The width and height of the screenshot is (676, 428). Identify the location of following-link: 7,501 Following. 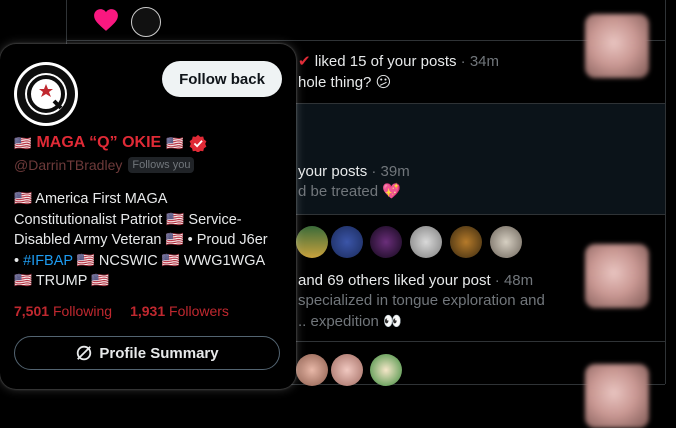
(63, 311).